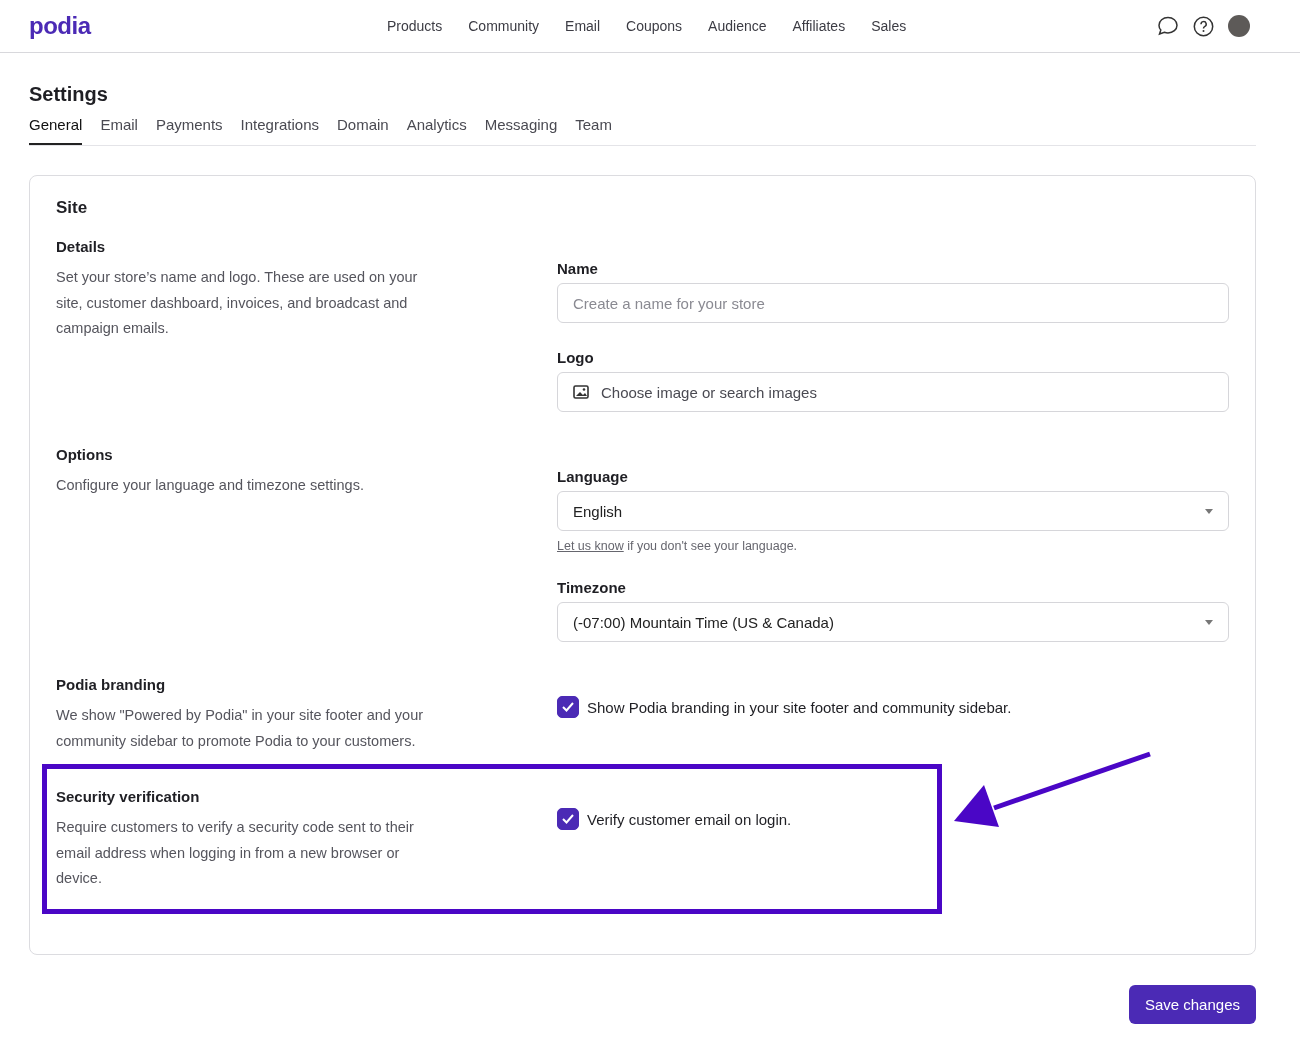 Image resolution: width=1300 pixels, height=1041 pixels. I want to click on field-label: Language, so click(593, 476).